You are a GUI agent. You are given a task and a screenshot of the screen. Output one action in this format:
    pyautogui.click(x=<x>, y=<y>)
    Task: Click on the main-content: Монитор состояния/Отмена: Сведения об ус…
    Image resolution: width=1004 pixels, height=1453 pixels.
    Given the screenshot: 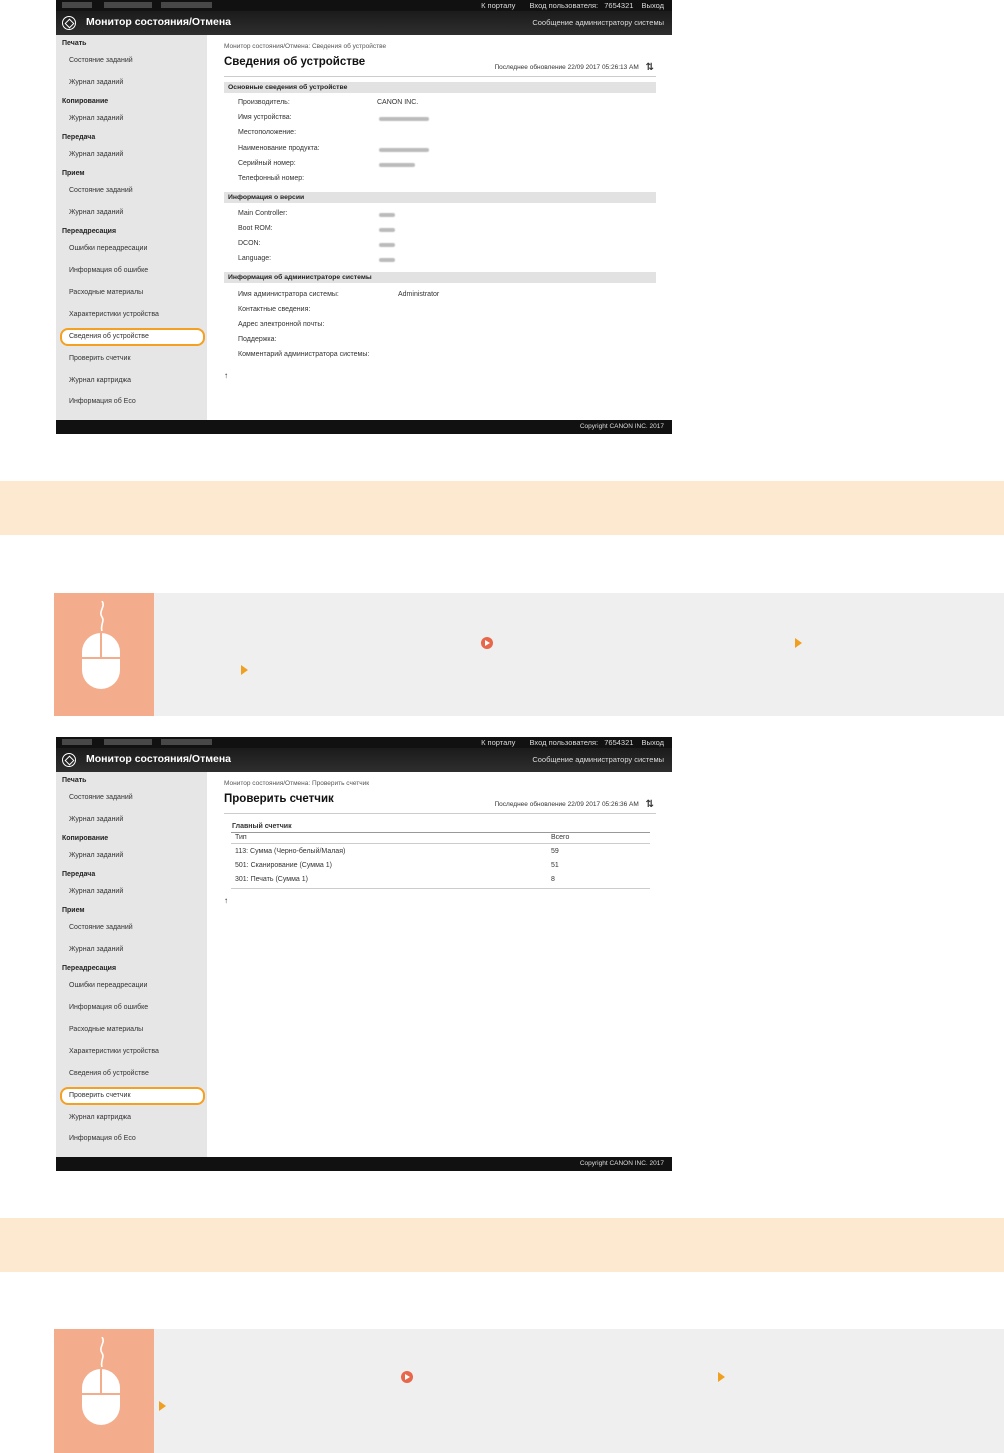 What is the action you would take?
    pyautogui.click(x=439, y=227)
    